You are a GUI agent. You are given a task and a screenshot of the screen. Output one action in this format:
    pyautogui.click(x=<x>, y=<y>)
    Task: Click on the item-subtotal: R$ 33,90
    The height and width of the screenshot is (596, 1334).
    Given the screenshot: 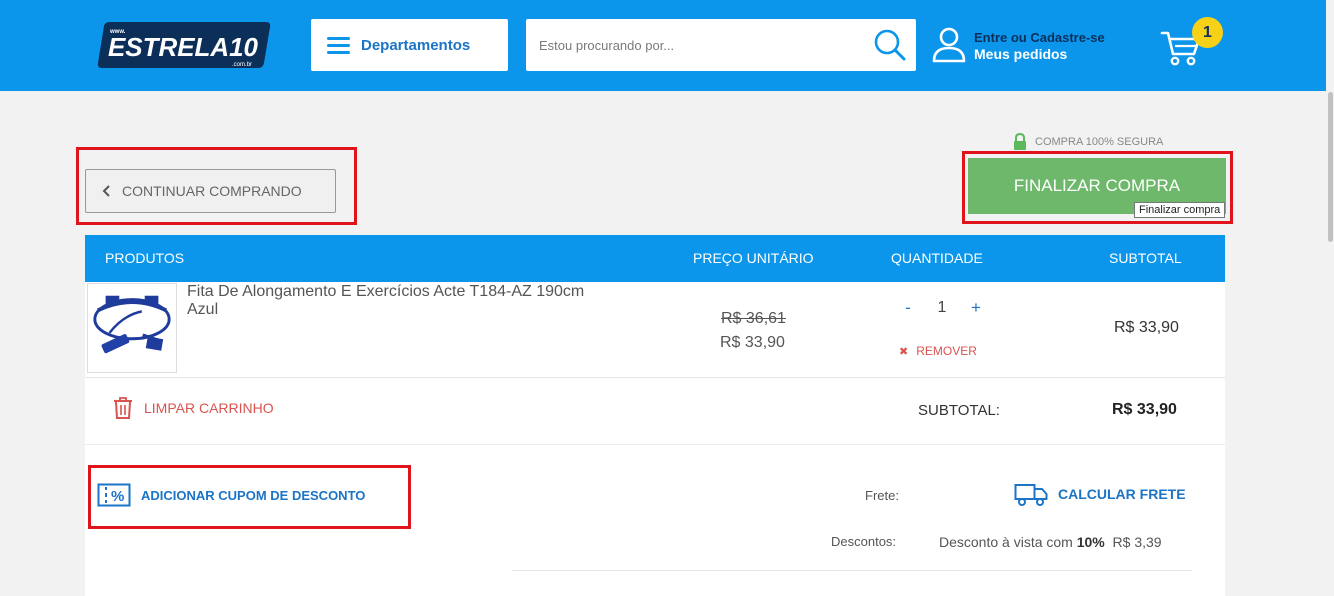 What is the action you would take?
    pyautogui.click(x=1146, y=327)
    